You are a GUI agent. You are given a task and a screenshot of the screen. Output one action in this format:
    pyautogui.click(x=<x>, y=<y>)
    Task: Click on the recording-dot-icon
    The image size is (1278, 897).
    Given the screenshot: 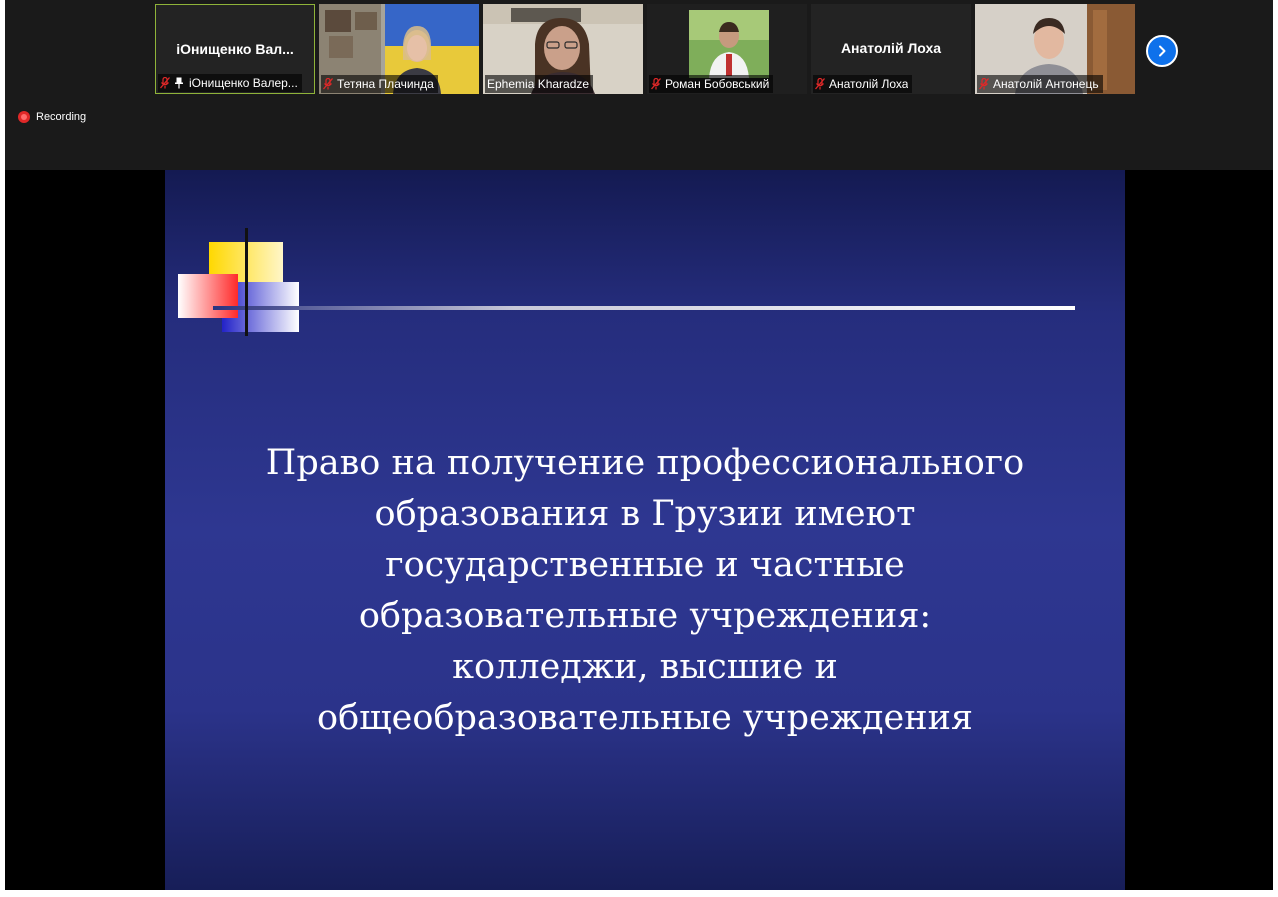 What is the action you would take?
    pyautogui.click(x=24, y=117)
    